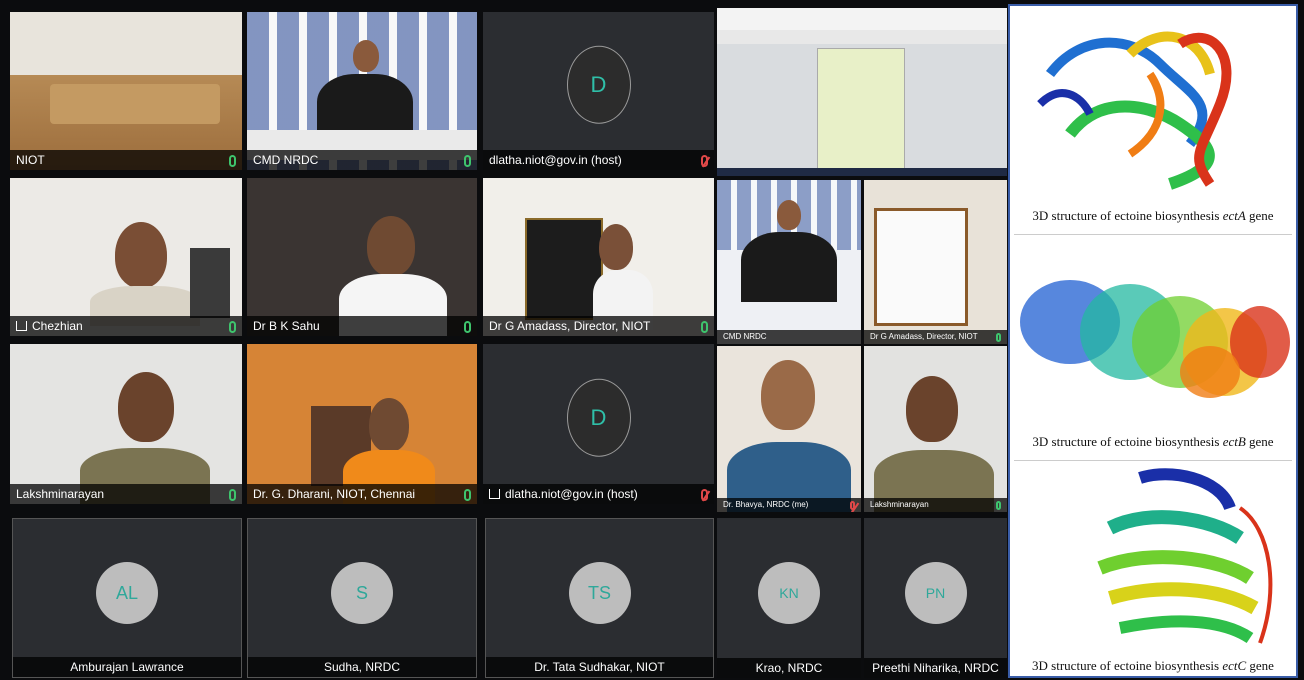 Image resolution: width=1304 pixels, height=680 pixels. What do you see at coordinates (935, 593) in the screenshot?
I see `avatar: PN` at bounding box center [935, 593].